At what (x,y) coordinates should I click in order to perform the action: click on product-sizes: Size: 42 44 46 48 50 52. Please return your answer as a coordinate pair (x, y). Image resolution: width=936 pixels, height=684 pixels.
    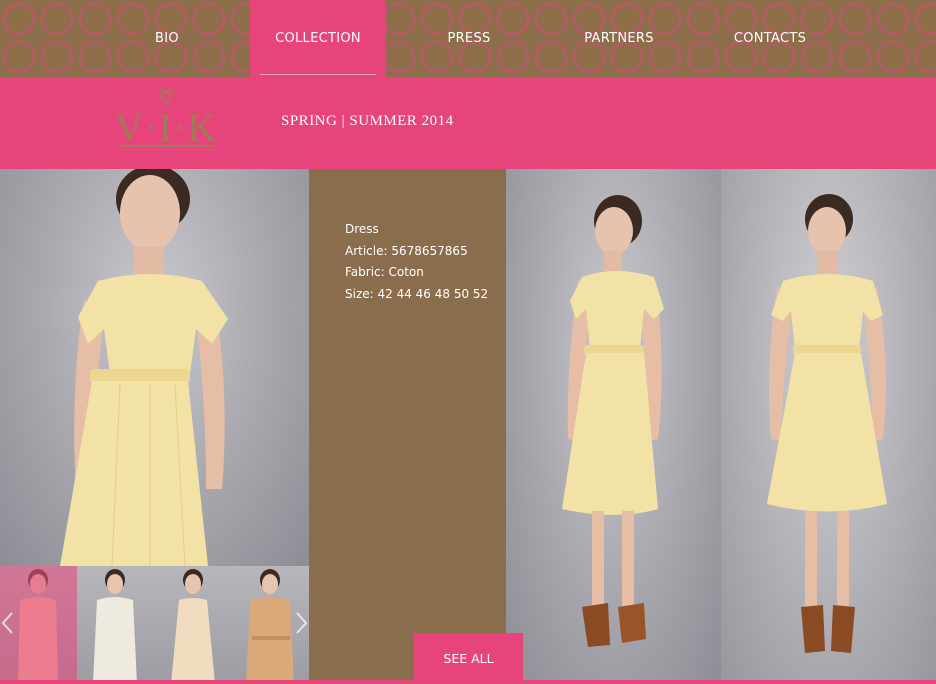
    Looking at the image, I should click on (417, 293).